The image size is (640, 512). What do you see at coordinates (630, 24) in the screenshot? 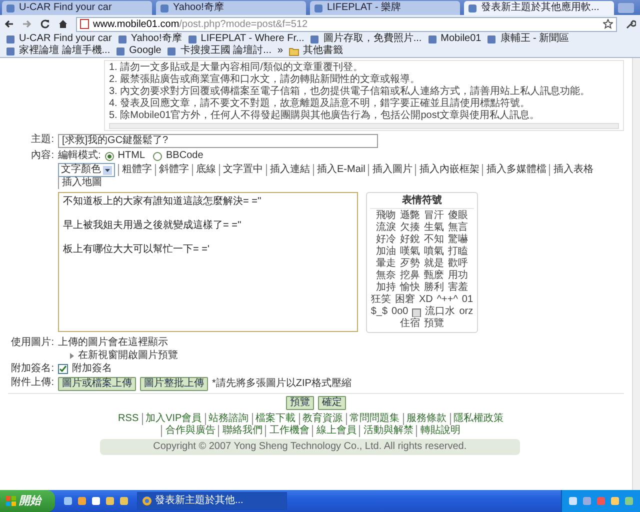
I see `wrench-icon` at bounding box center [630, 24].